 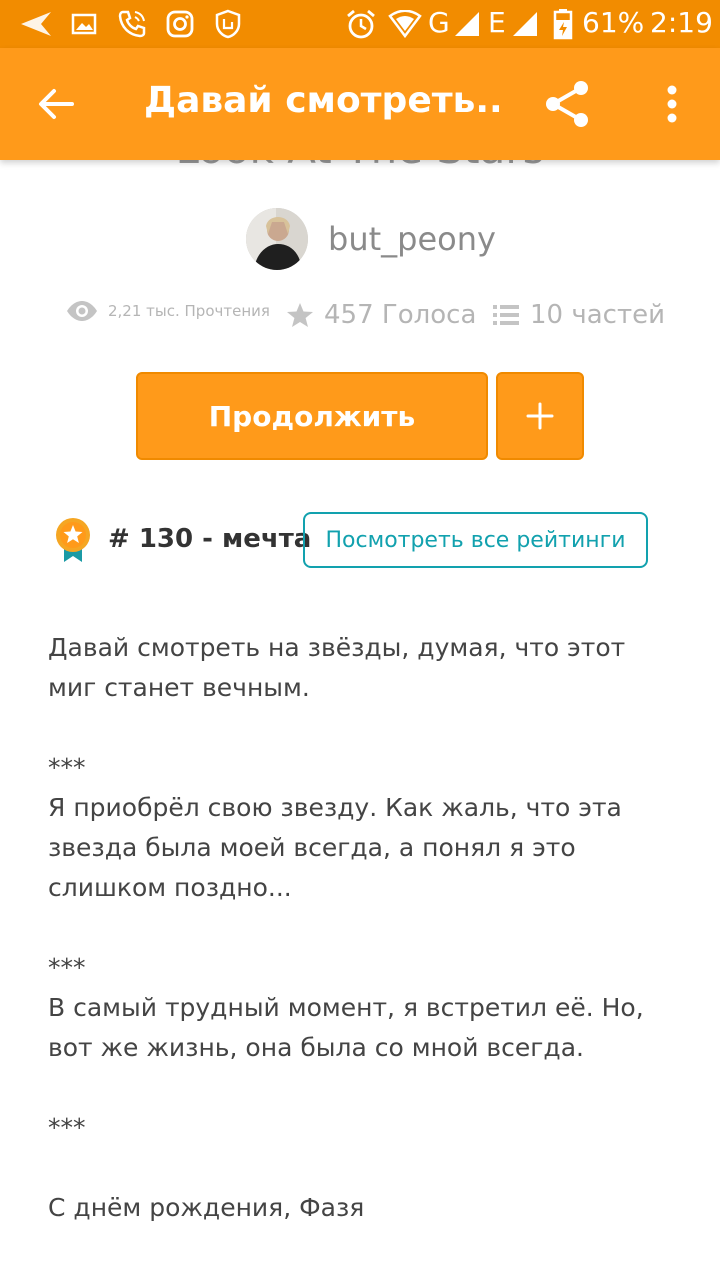 I want to click on back-button, so click(x=56, y=104).